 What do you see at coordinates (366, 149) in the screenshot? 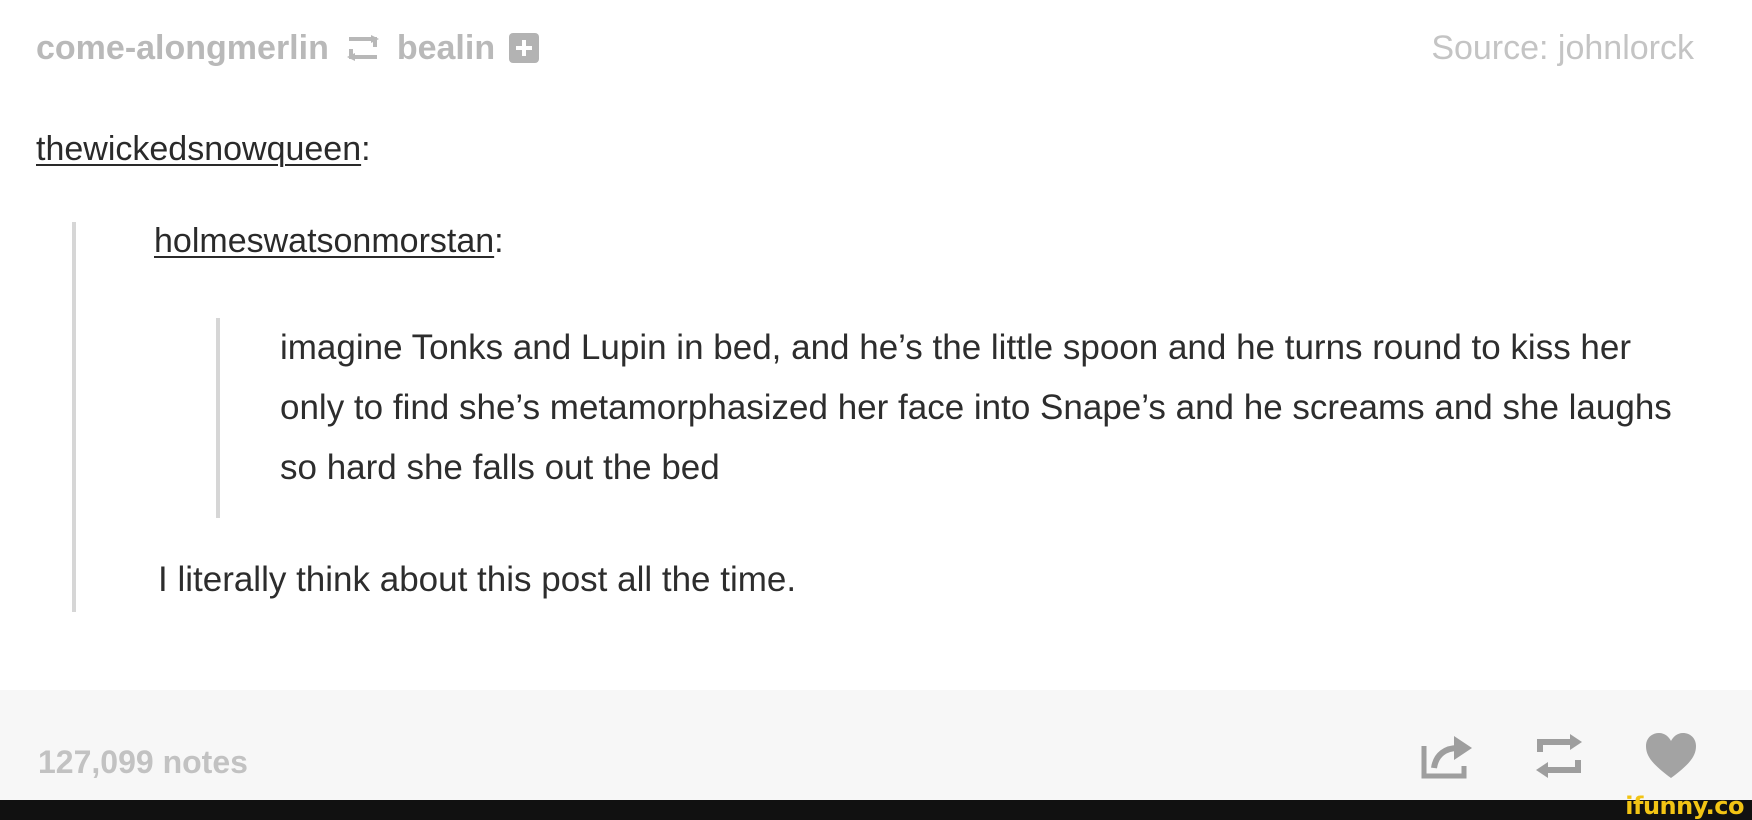
I see `outer-username-colon: :` at bounding box center [366, 149].